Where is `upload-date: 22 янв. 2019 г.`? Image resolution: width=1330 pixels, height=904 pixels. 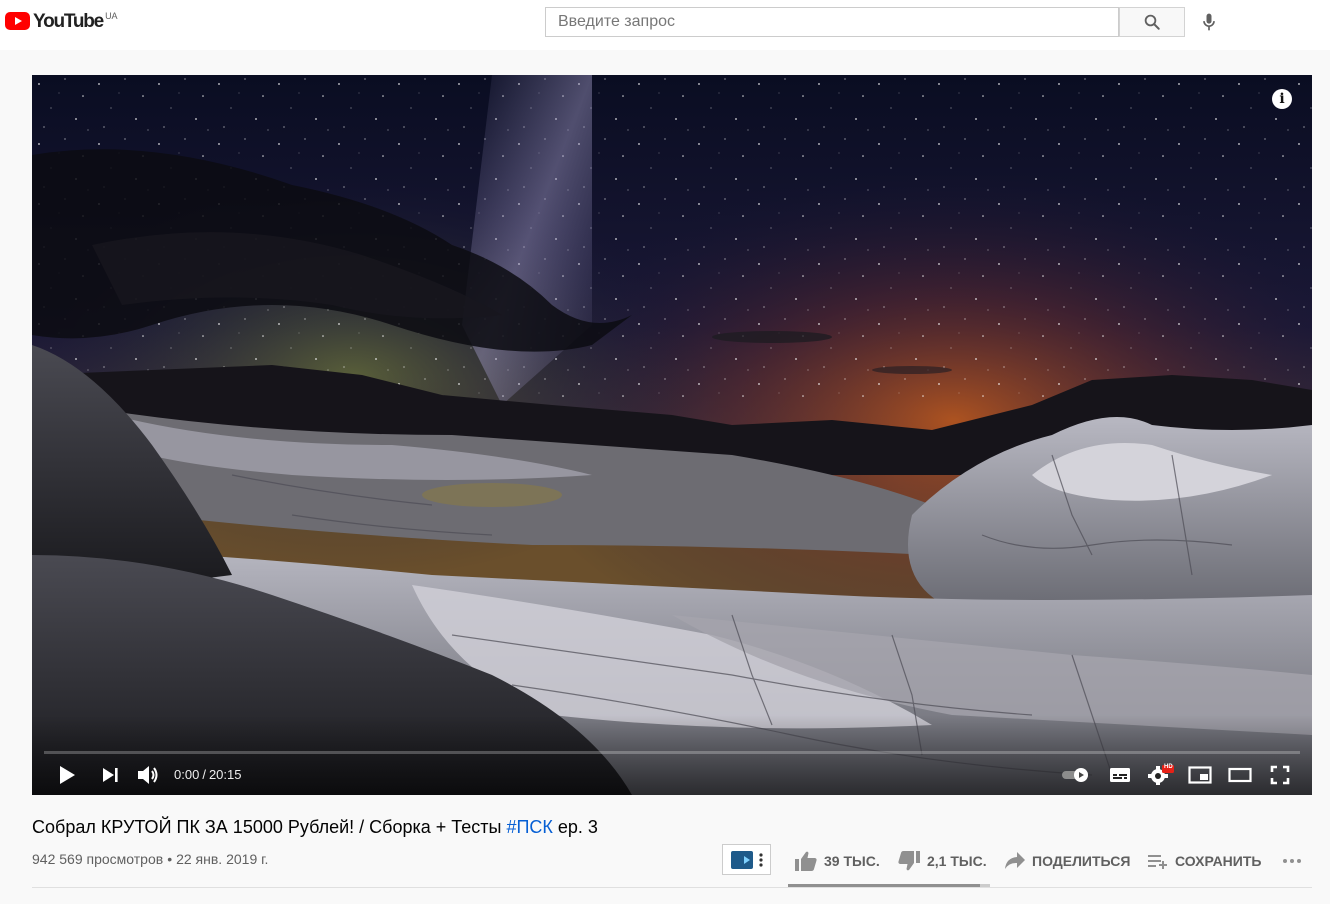
upload-date: 22 янв. 2019 г. is located at coordinates (222, 859).